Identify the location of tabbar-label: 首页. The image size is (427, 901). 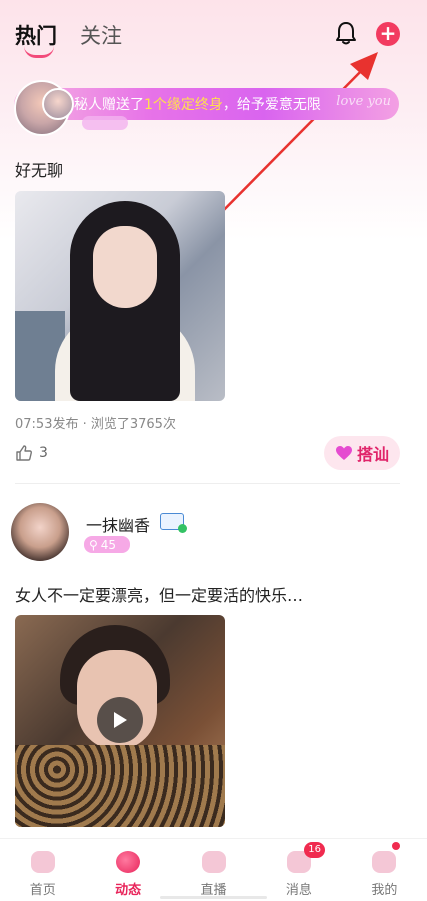
(42, 890).